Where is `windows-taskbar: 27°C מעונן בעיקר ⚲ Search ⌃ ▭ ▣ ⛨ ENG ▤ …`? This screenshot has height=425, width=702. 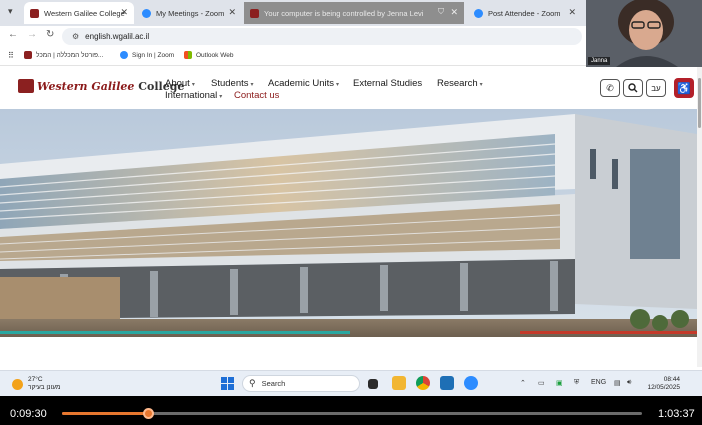 windows-taskbar: 27°C מעונן בעיקר ⚲ Search ⌃ ▭ ▣ ⛨ ENG ▤ … is located at coordinates (351, 383).